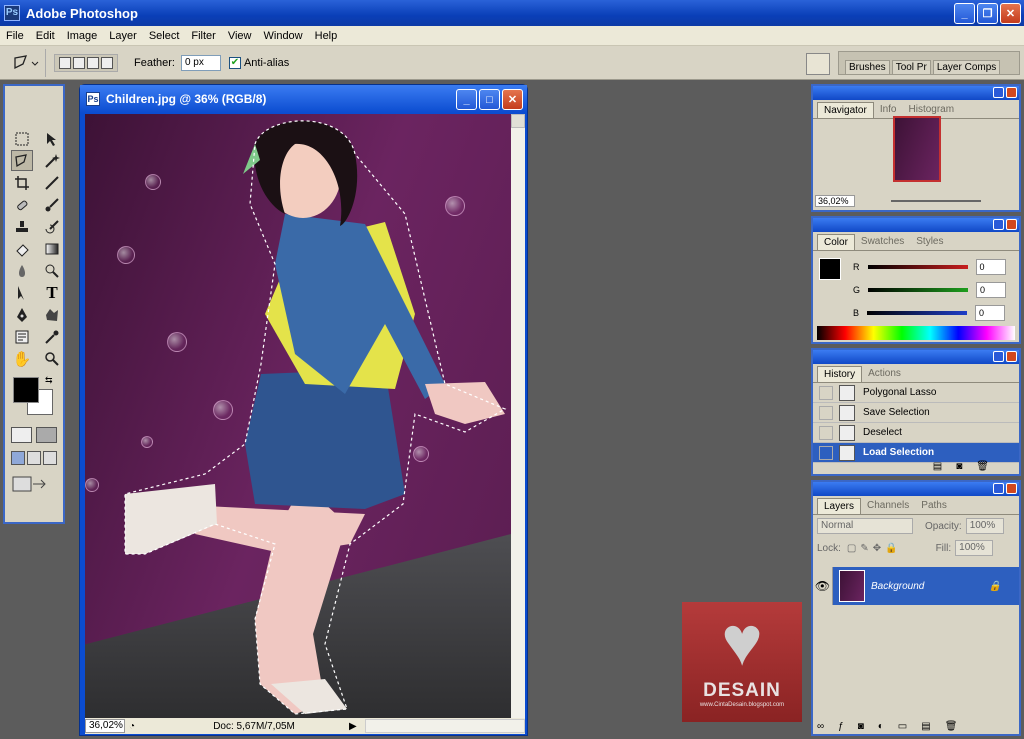  Describe the element at coordinates (884, 374) in the screenshot. I see `tab-actions: Actions` at that location.